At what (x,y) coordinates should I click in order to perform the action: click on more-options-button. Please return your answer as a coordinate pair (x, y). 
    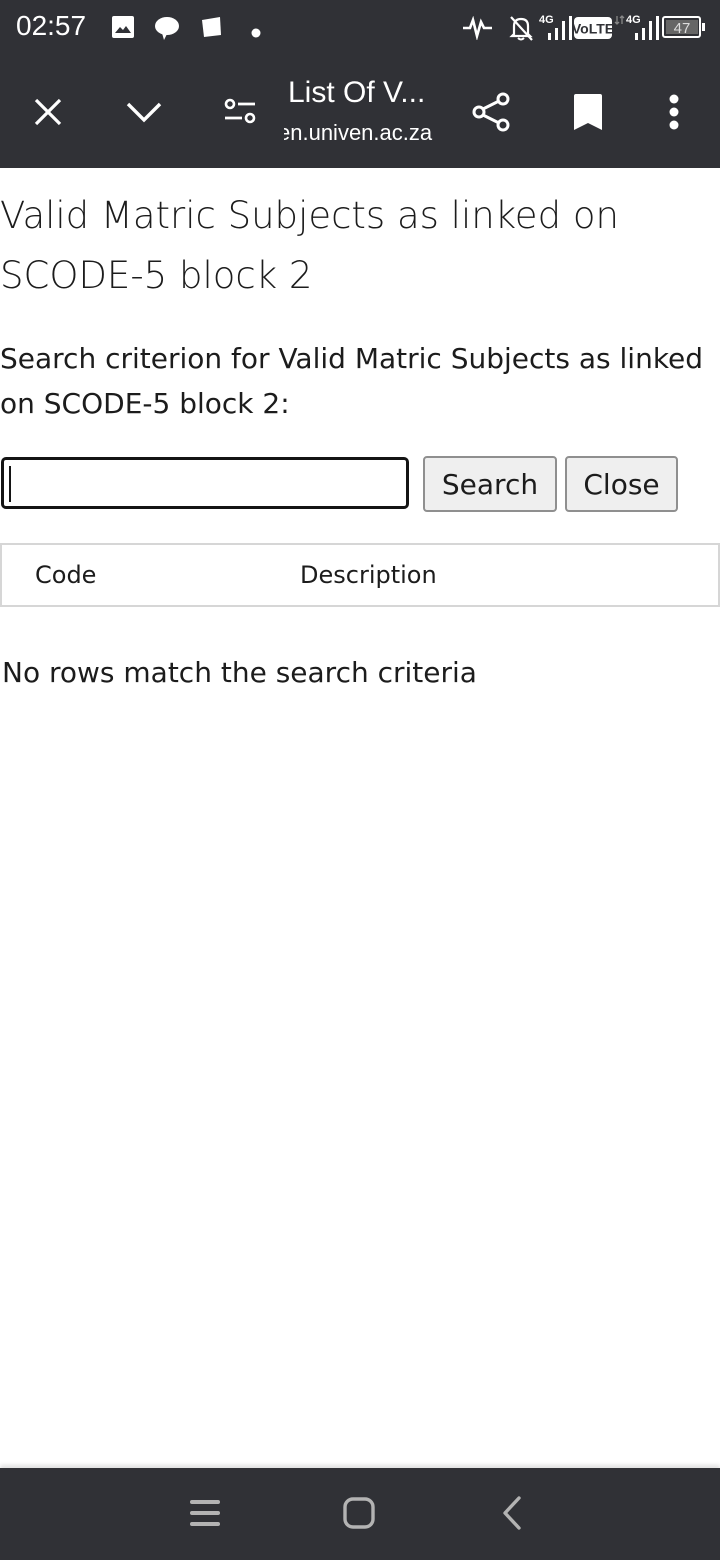
    Looking at the image, I should click on (674, 112).